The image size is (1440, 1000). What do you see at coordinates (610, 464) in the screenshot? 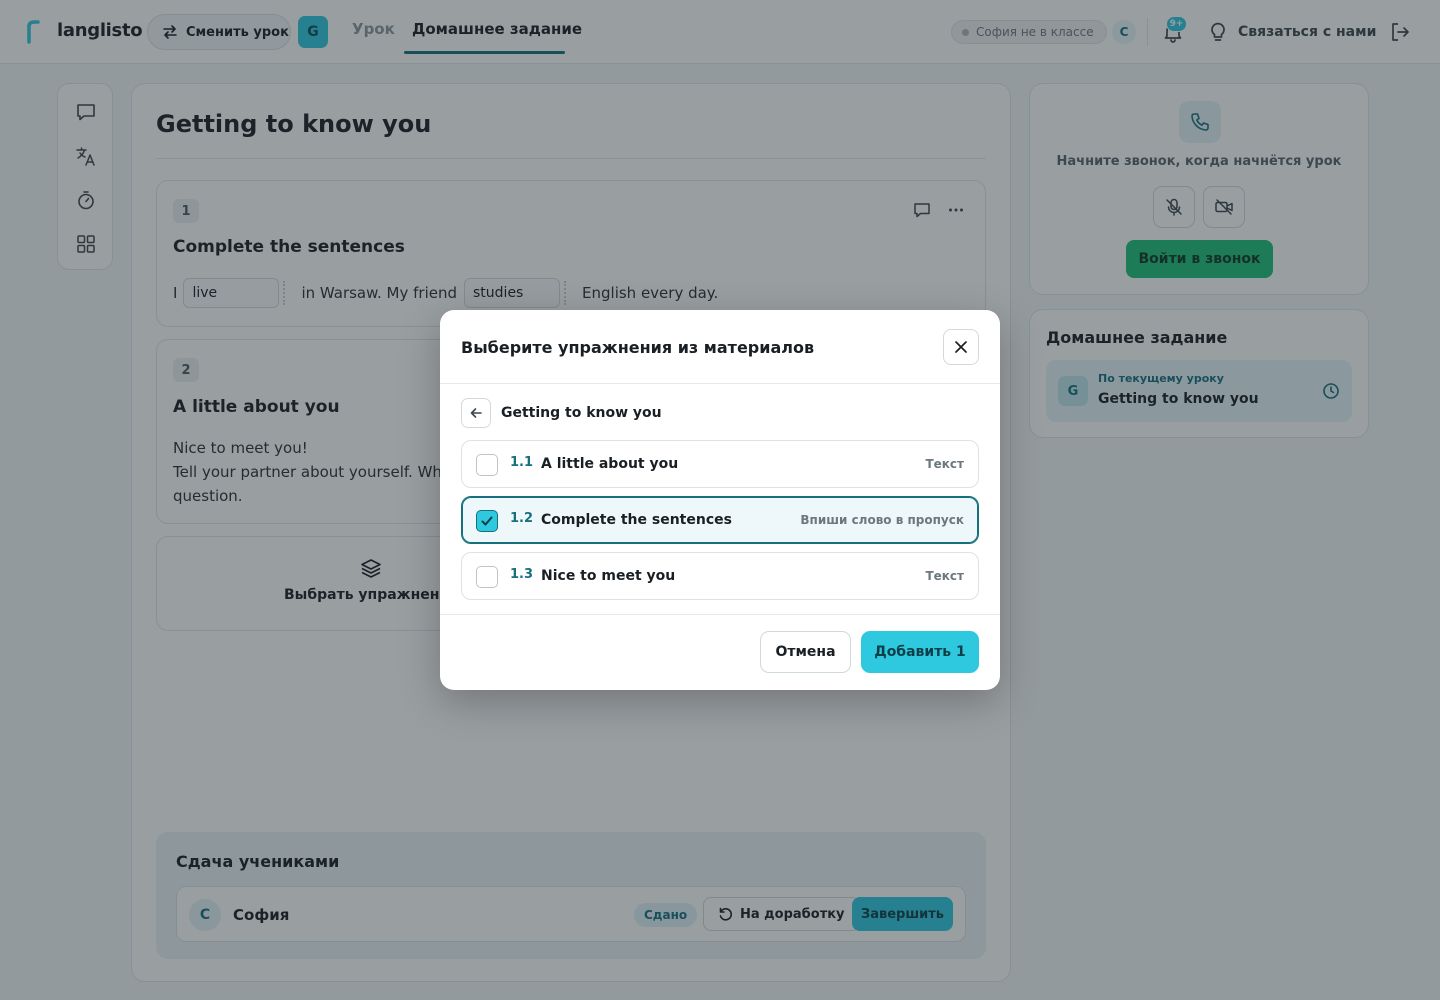
I see `exercise-option-name: A little about you` at bounding box center [610, 464].